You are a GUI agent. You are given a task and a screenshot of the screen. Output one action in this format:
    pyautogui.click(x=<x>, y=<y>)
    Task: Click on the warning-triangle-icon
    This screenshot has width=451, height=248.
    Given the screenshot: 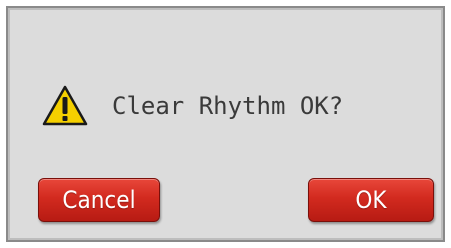 What is the action you would take?
    pyautogui.click(x=65, y=105)
    